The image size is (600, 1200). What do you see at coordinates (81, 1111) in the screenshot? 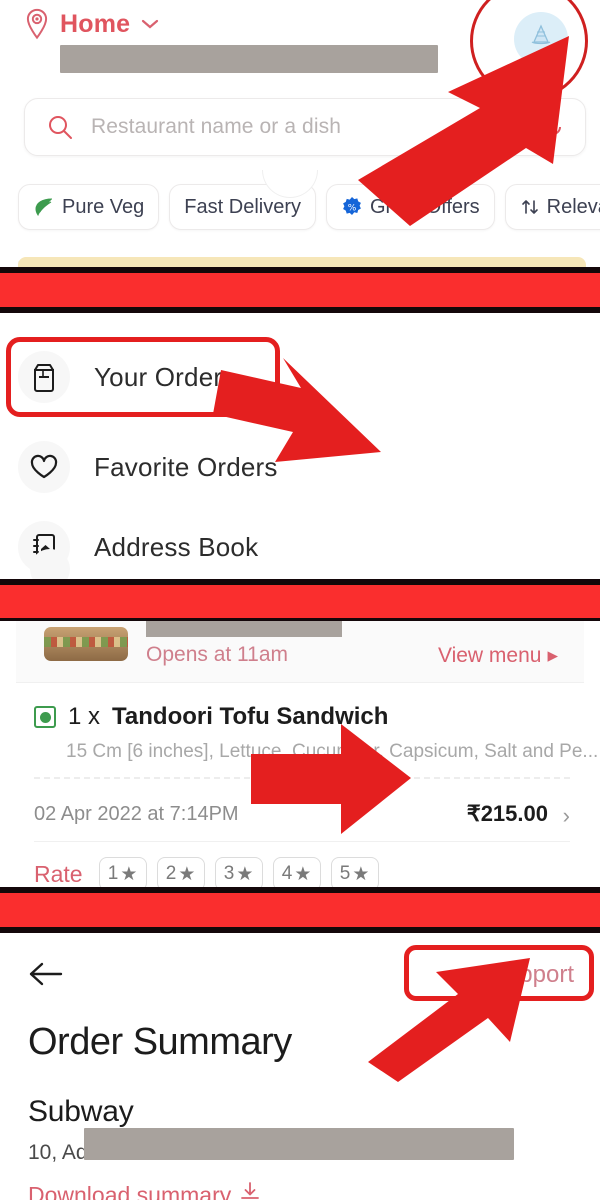
I see `restaurant-name: Subway` at bounding box center [81, 1111].